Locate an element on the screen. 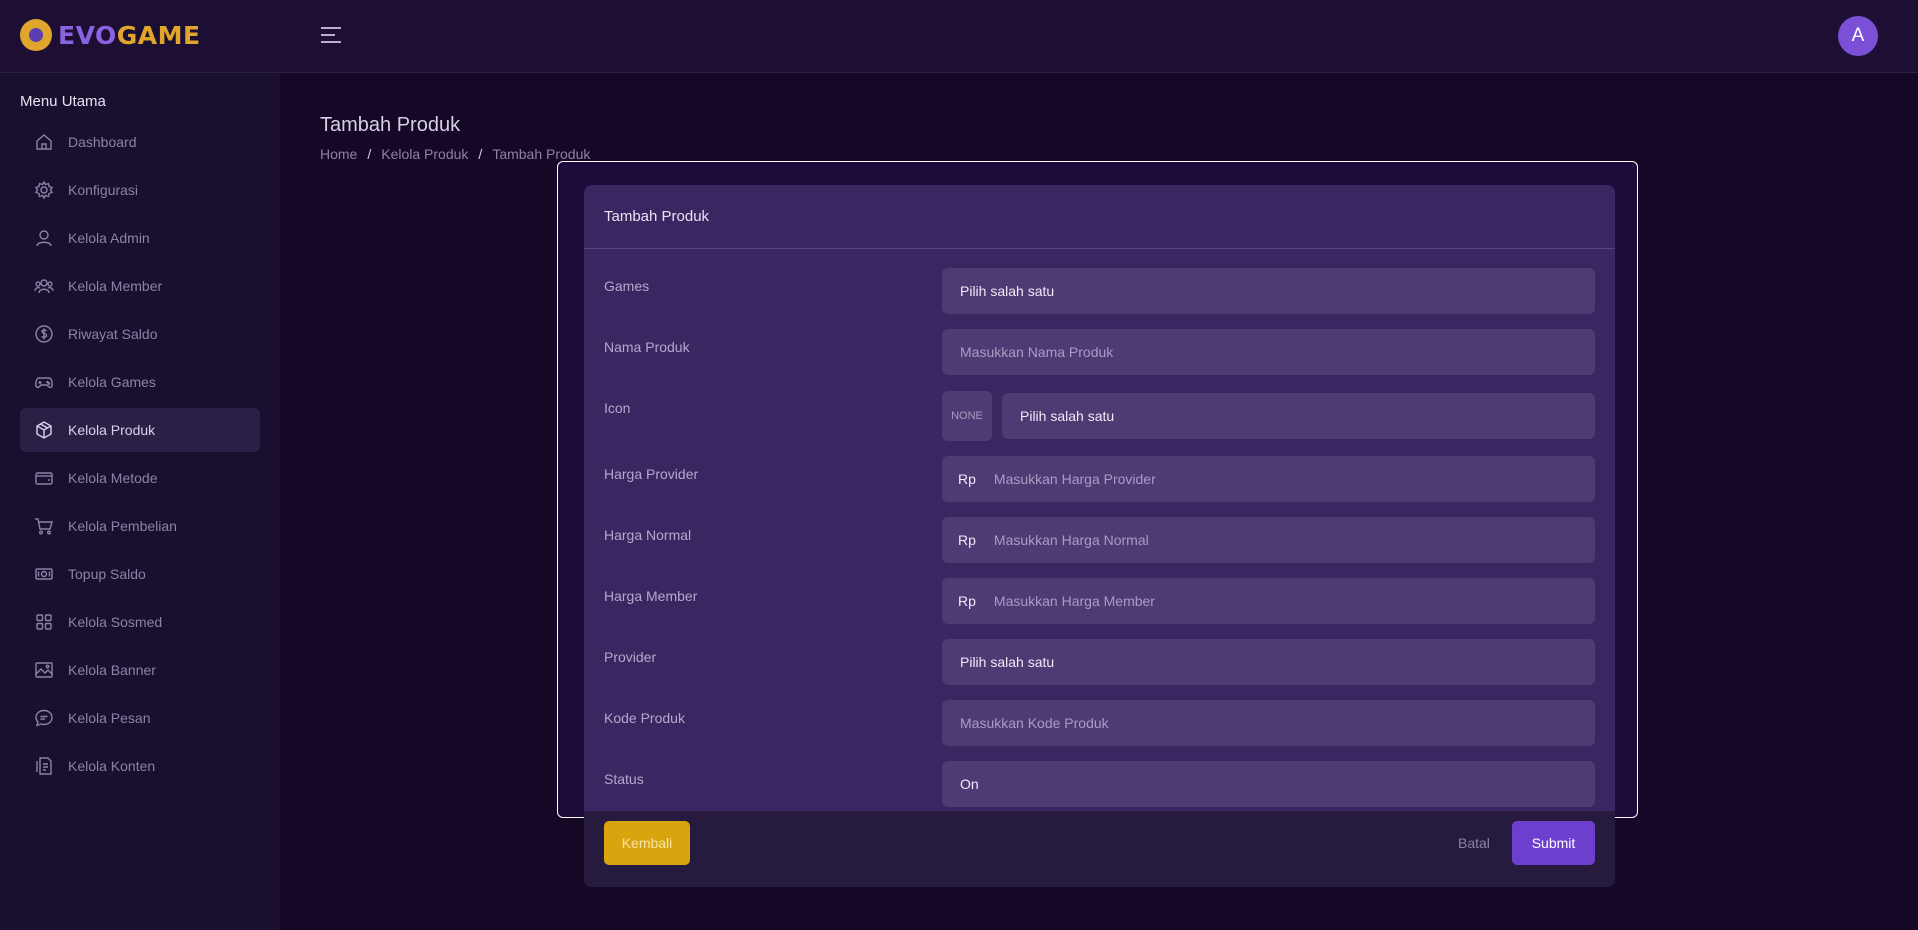  provider-label: Provider is located at coordinates (630, 657).